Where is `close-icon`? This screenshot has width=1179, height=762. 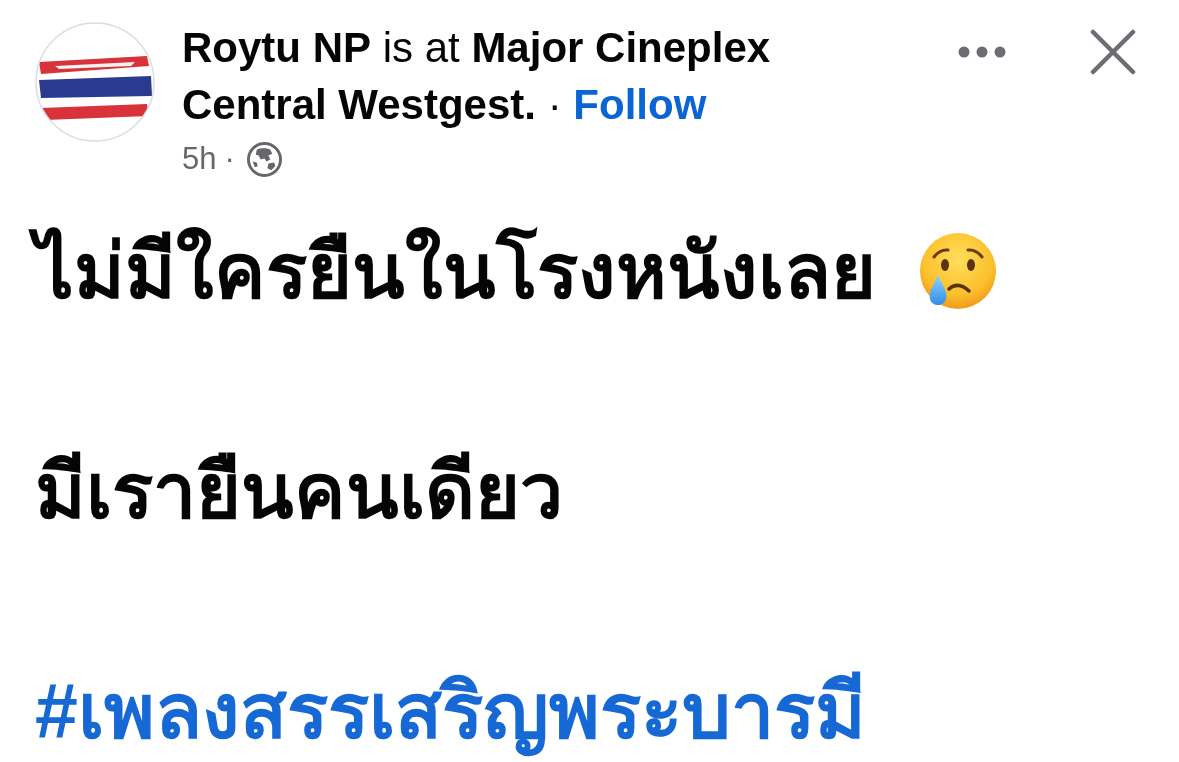
close-icon is located at coordinates (1113, 52).